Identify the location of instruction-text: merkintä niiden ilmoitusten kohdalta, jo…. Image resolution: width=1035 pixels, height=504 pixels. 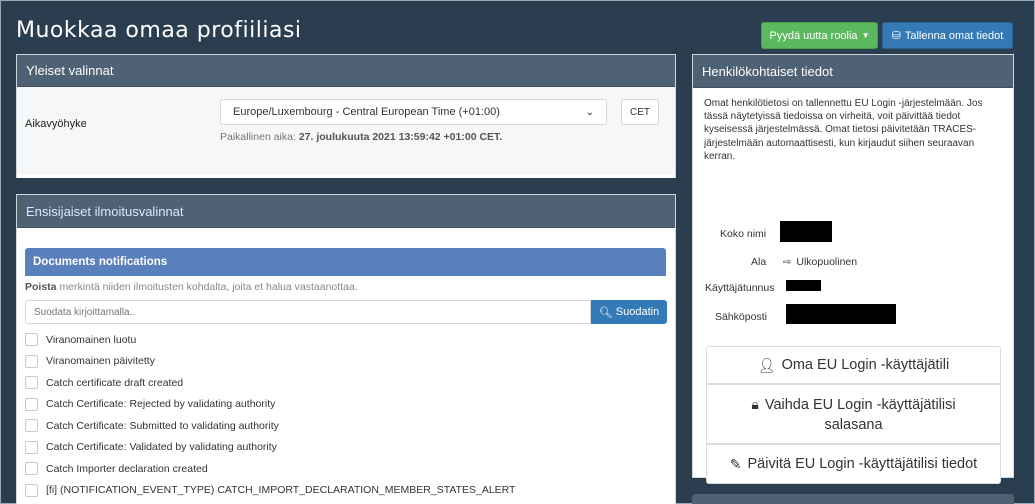
(208, 287).